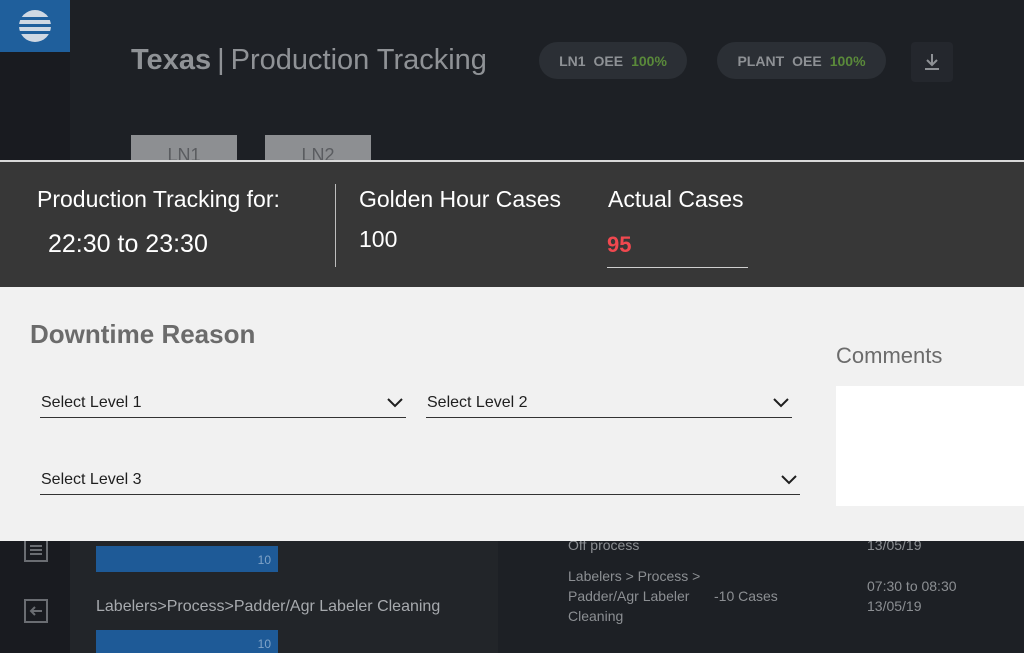  I want to click on oee-pill-plant: PLANT OEE 100%, so click(801, 60).